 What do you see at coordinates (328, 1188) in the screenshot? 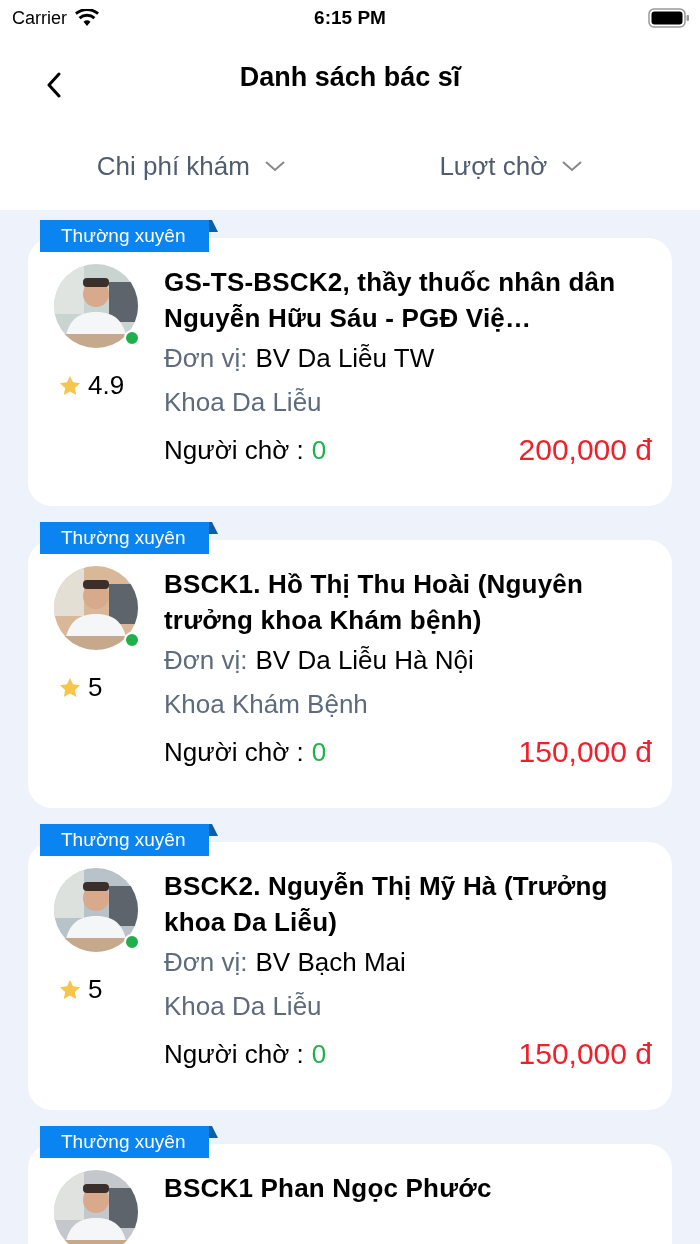
I see `doctor-name: BSCK1 Phan Ngọc Phước` at bounding box center [328, 1188].